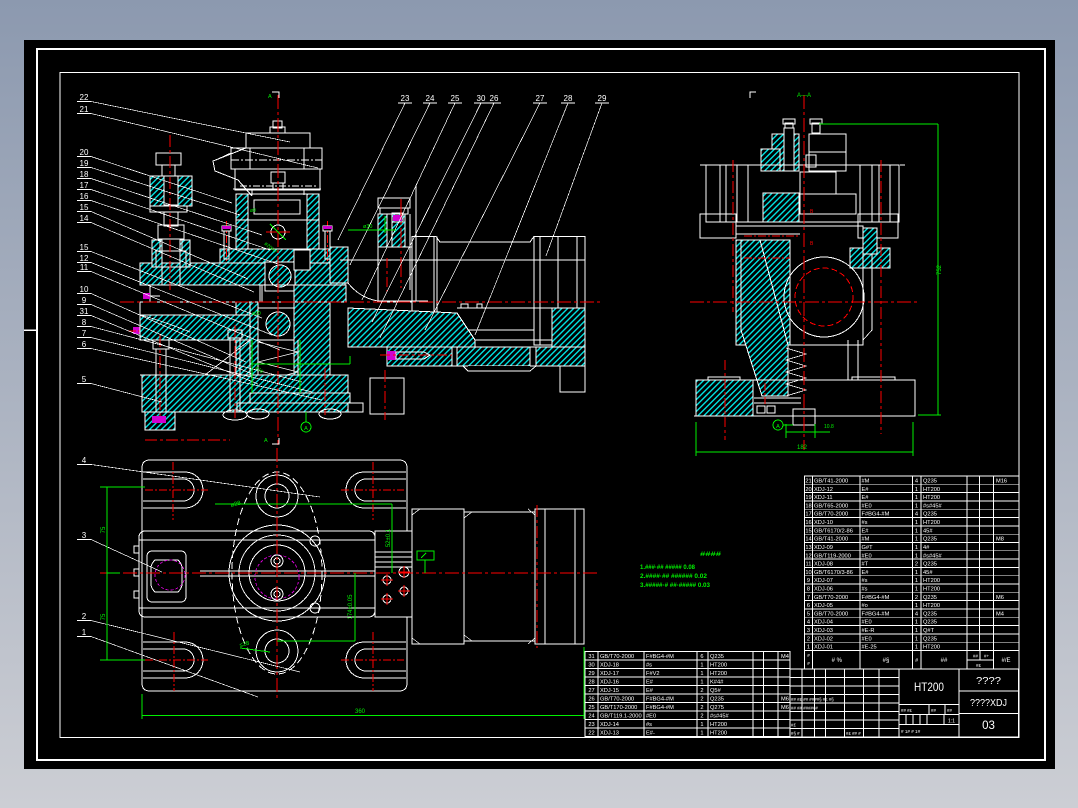  Describe the element at coordinates (609, 683) in the screenshot. I see `svg-text: XDJ-16` at that location.